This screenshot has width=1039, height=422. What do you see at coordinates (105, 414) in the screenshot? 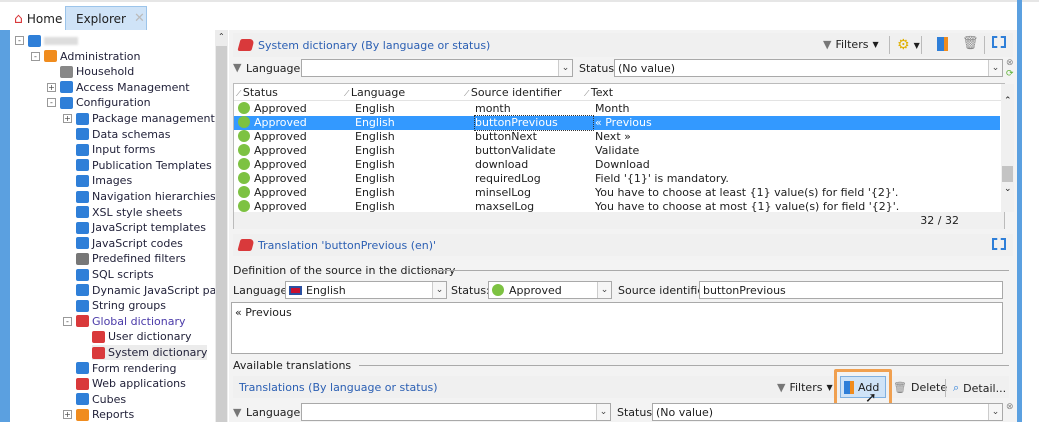
I see `tree-item: Reports` at bounding box center [105, 414].